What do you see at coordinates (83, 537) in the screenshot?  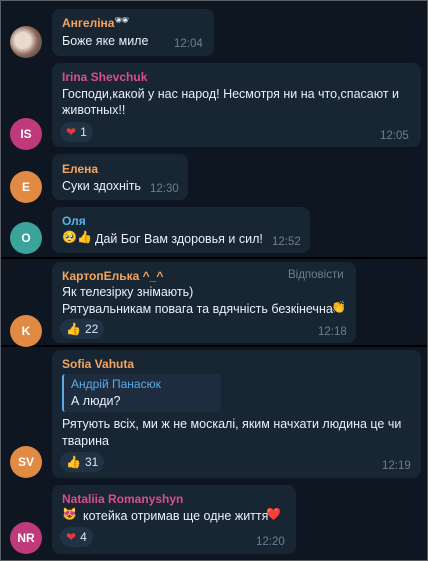 I see `reaction-count: 4` at bounding box center [83, 537].